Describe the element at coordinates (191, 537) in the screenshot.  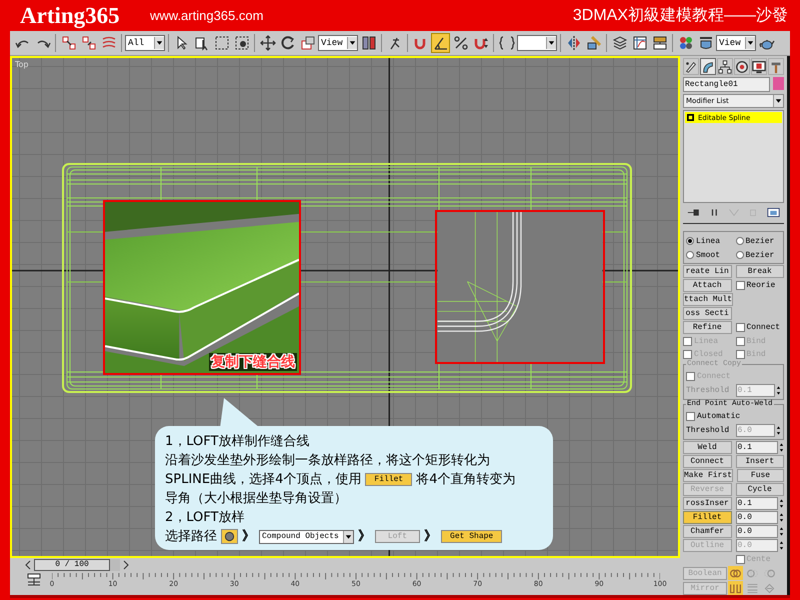
I see `instruction-text: 选择路径` at that location.